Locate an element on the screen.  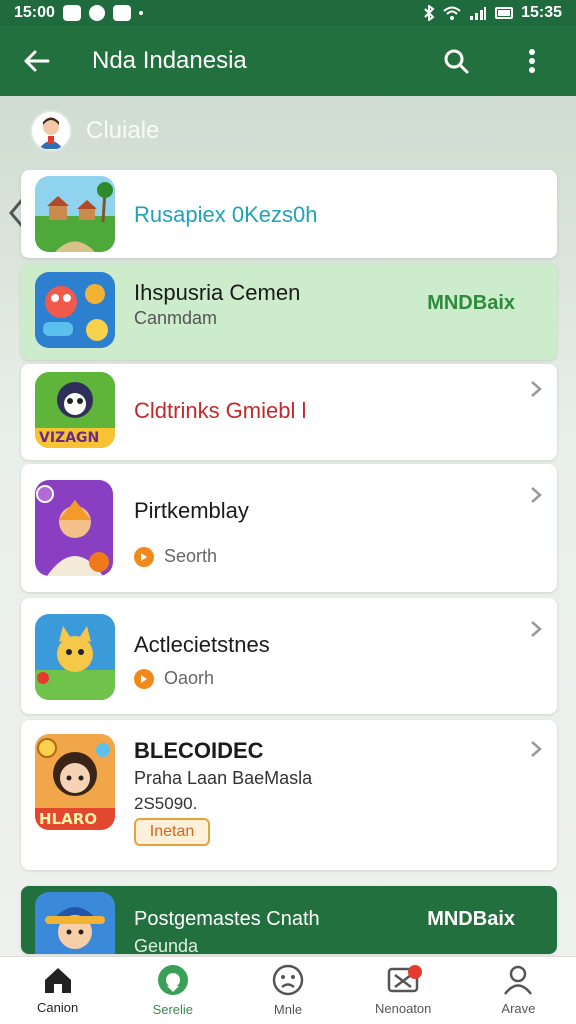
village-thumbnail-icon is located at coordinates (75, 214).